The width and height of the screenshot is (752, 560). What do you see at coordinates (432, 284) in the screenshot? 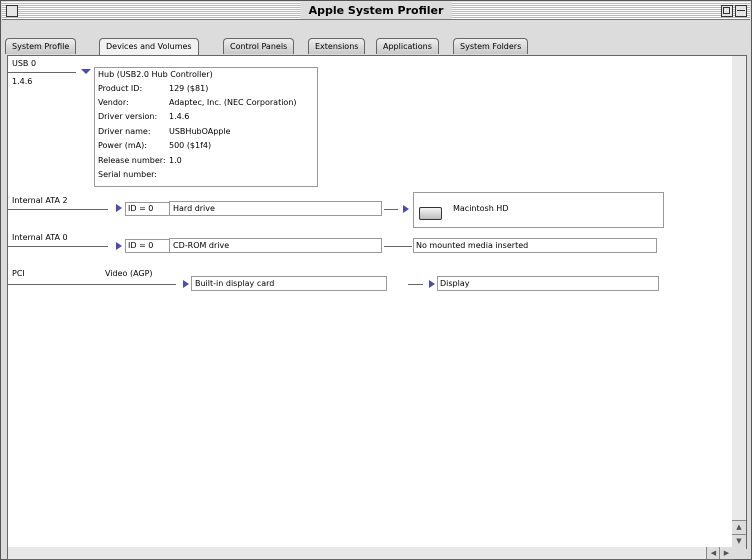
I see `display-disclosure-icon` at bounding box center [432, 284].